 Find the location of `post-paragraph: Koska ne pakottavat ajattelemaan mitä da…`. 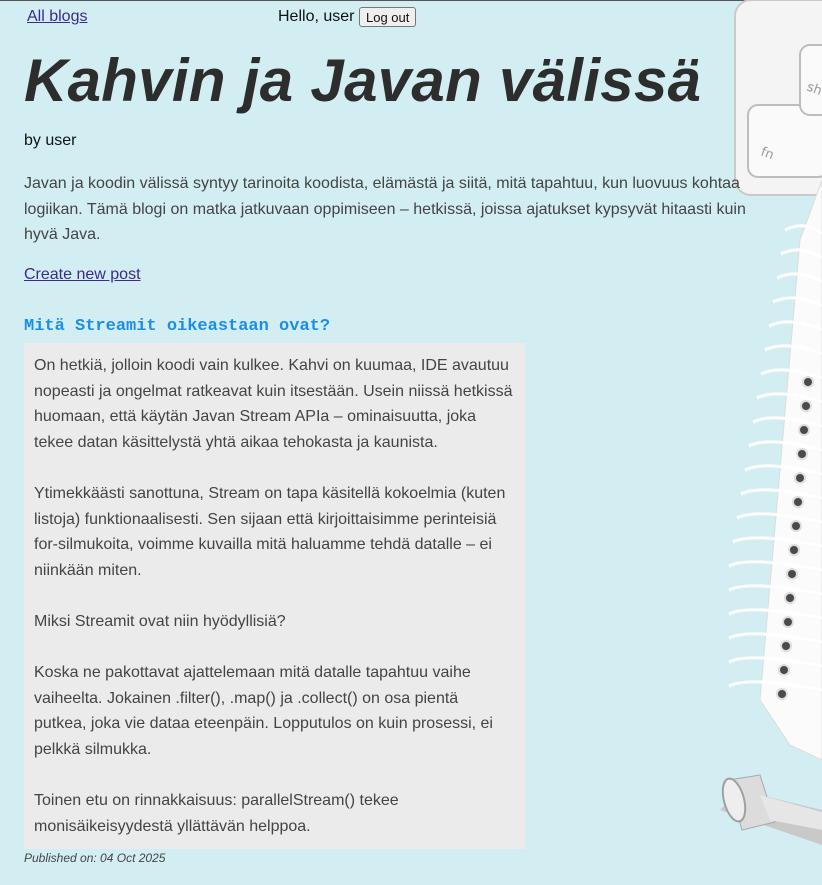

post-paragraph: Koska ne pakottavat ajattelemaan mitä da… is located at coordinates (263, 711).